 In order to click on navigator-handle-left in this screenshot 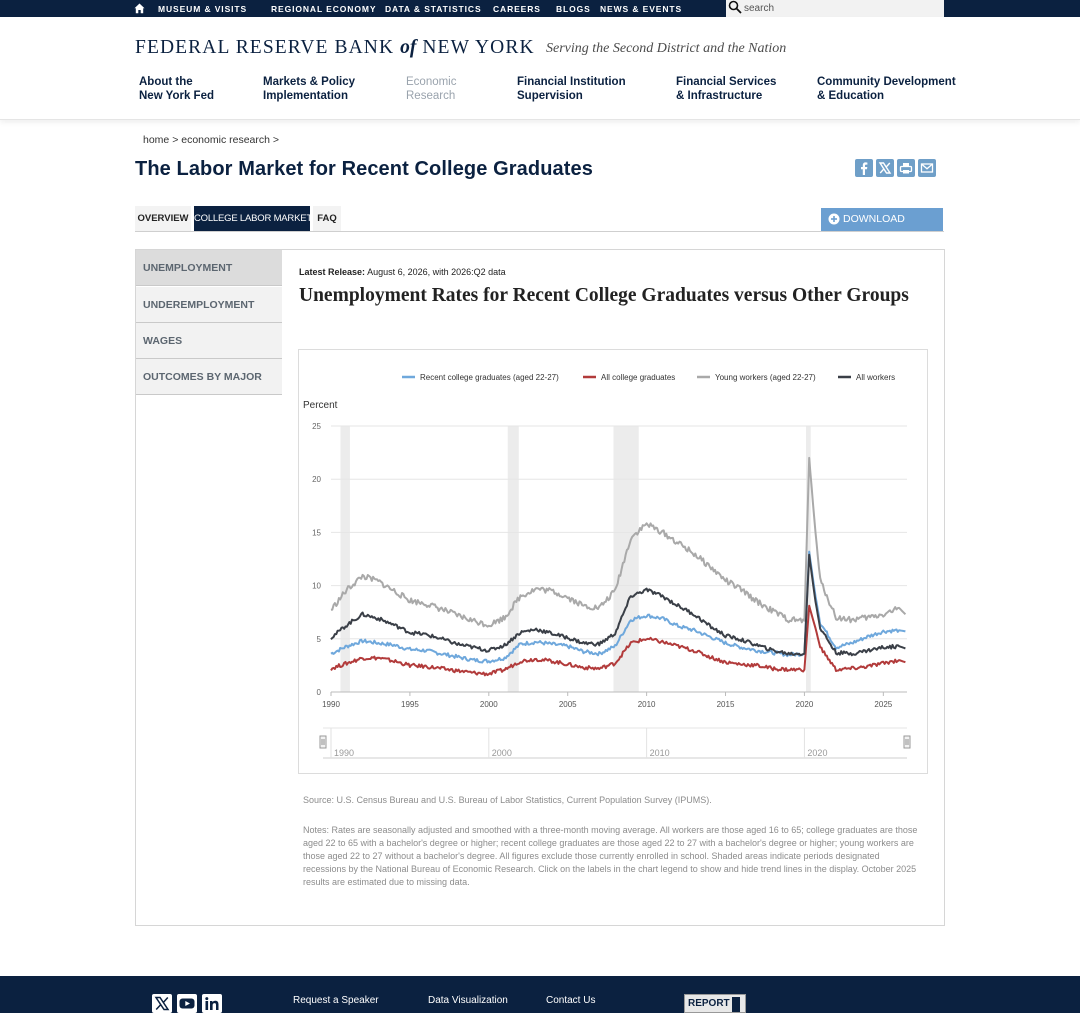, I will do `click(323, 742)`.